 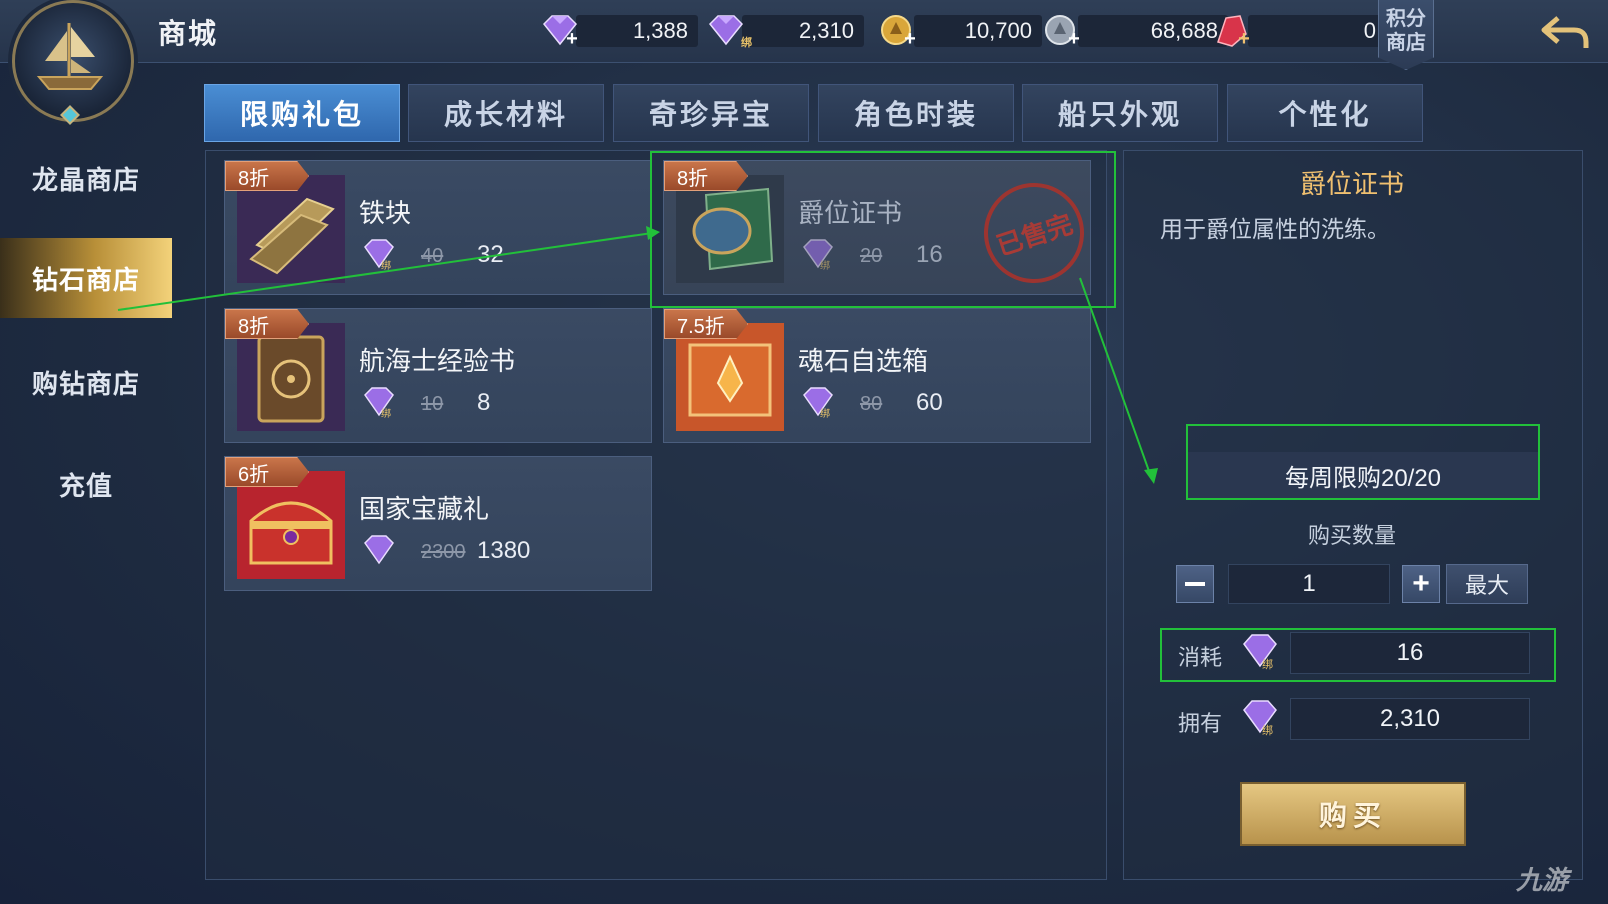 What do you see at coordinates (1062, 31) in the screenshot?
I see `silver-coin-icon: +` at bounding box center [1062, 31].